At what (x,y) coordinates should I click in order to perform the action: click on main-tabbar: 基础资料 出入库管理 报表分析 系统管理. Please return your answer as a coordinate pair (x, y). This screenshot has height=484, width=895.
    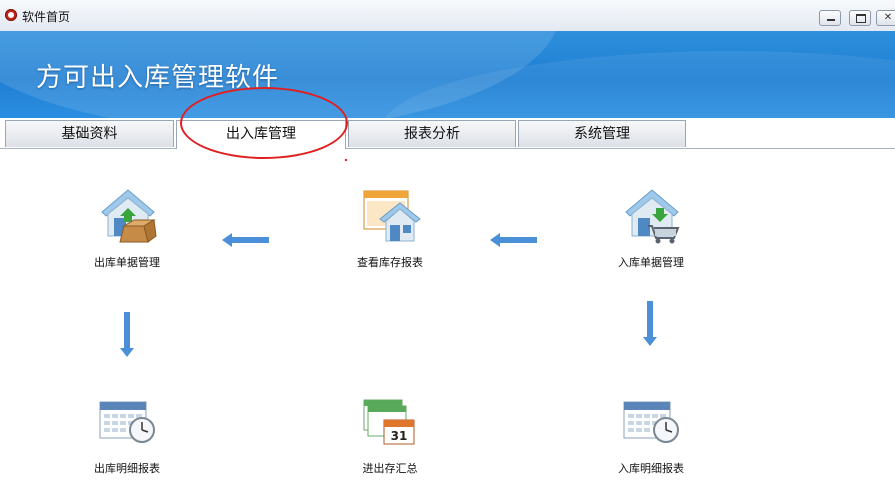
    Looking at the image, I should click on (447, 133).